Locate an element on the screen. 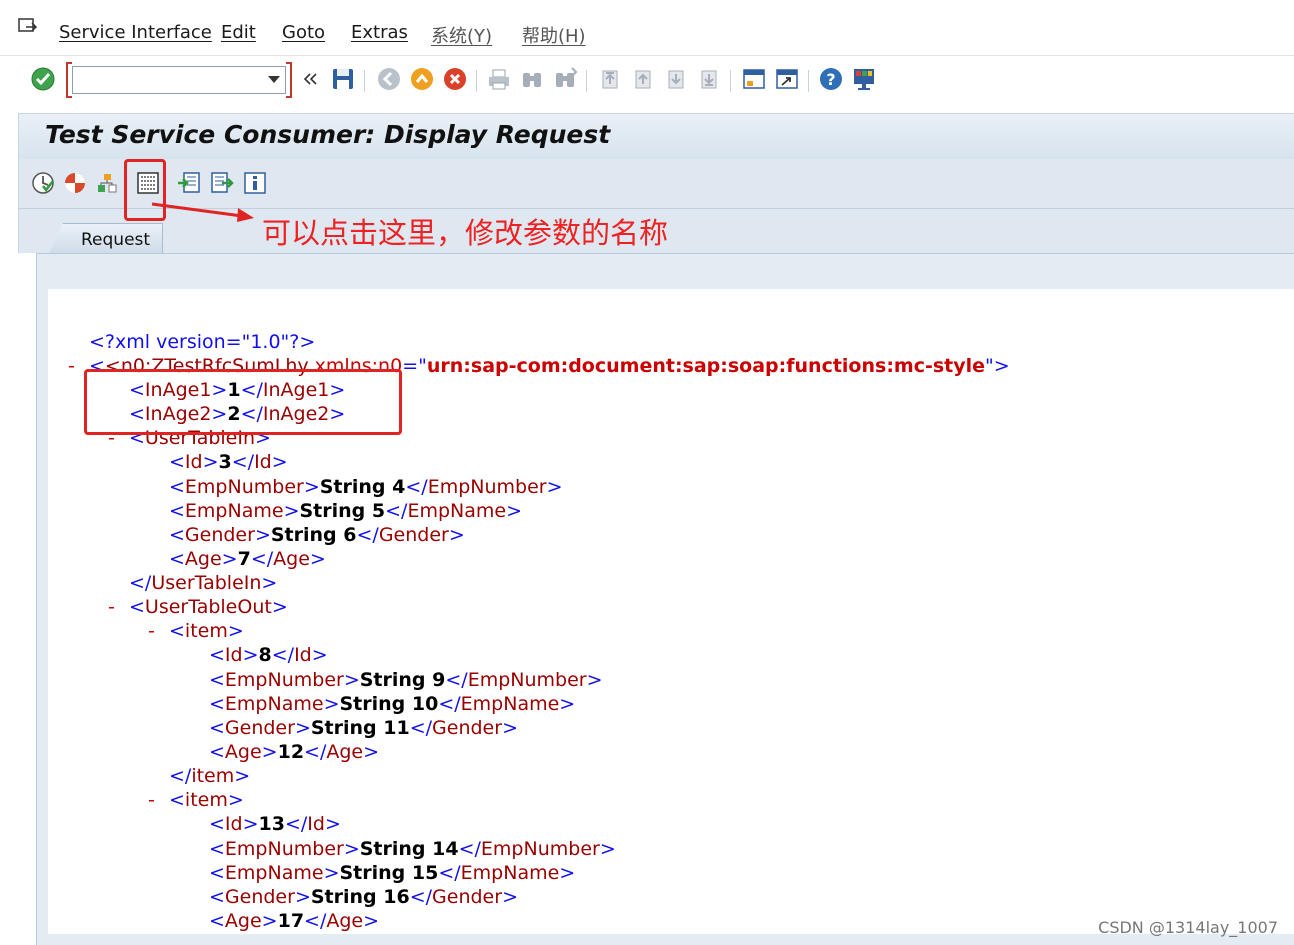 This screenshot has height=945, width=1294. menu-extras: Extras is located at coordinates (379, 32).